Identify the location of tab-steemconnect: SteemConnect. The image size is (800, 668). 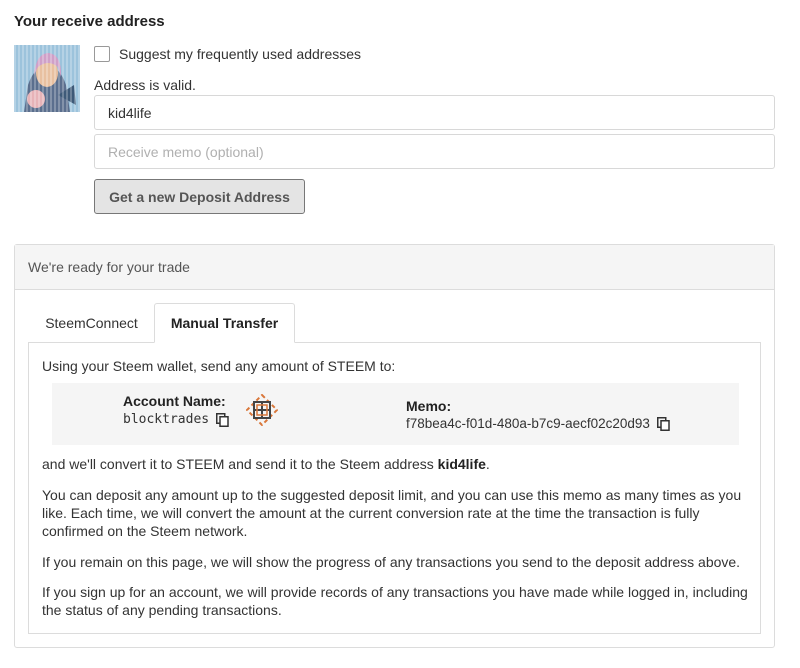
(91, 323).